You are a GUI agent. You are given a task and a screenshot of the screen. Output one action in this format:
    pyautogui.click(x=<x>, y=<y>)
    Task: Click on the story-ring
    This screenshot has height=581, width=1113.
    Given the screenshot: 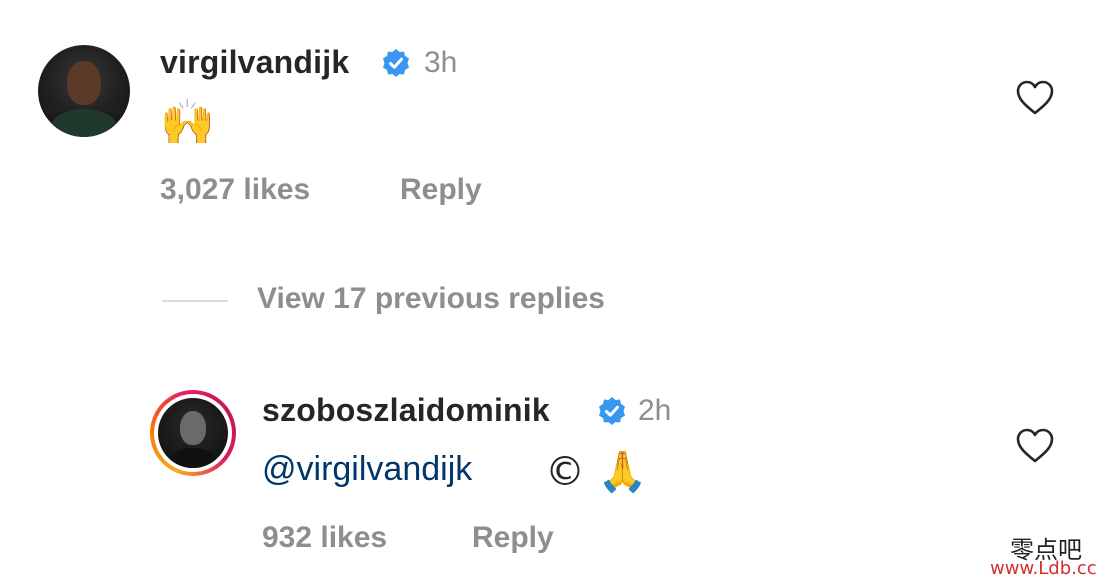 What is the action you would take?
    pyautogui.click(x=193, y=433)
    